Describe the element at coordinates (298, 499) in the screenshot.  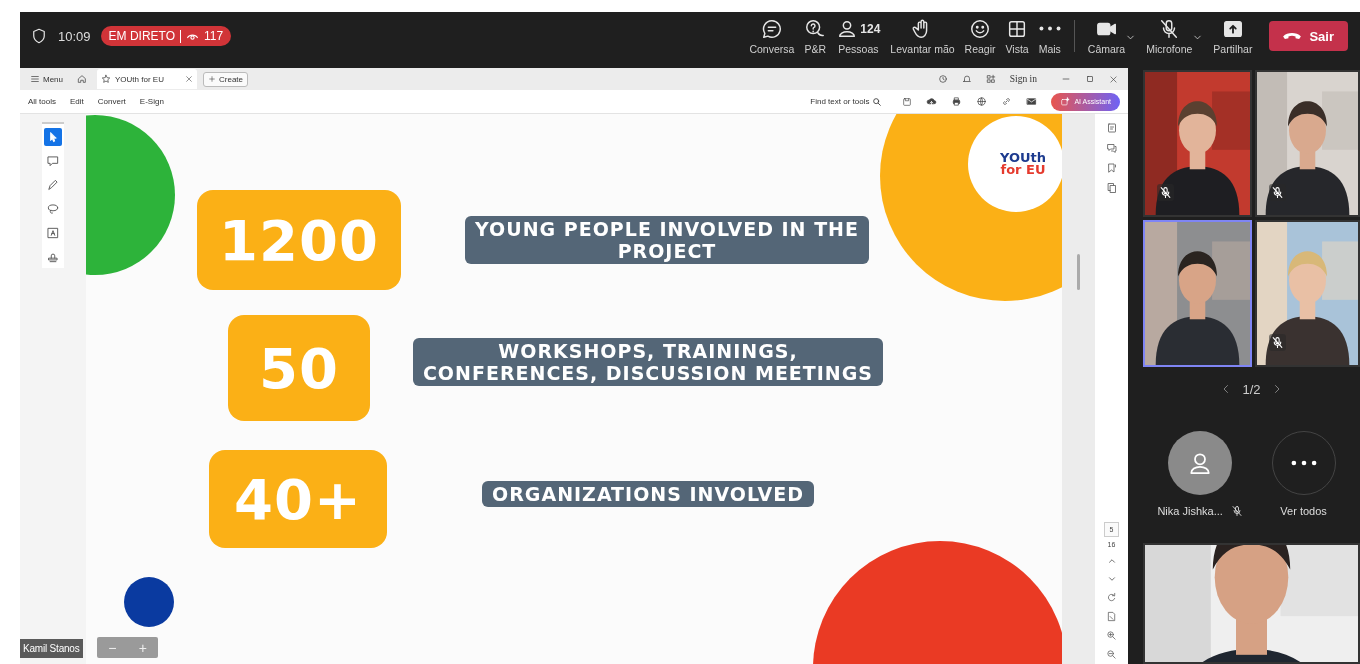
I see `stat-number: 40+` at that location.